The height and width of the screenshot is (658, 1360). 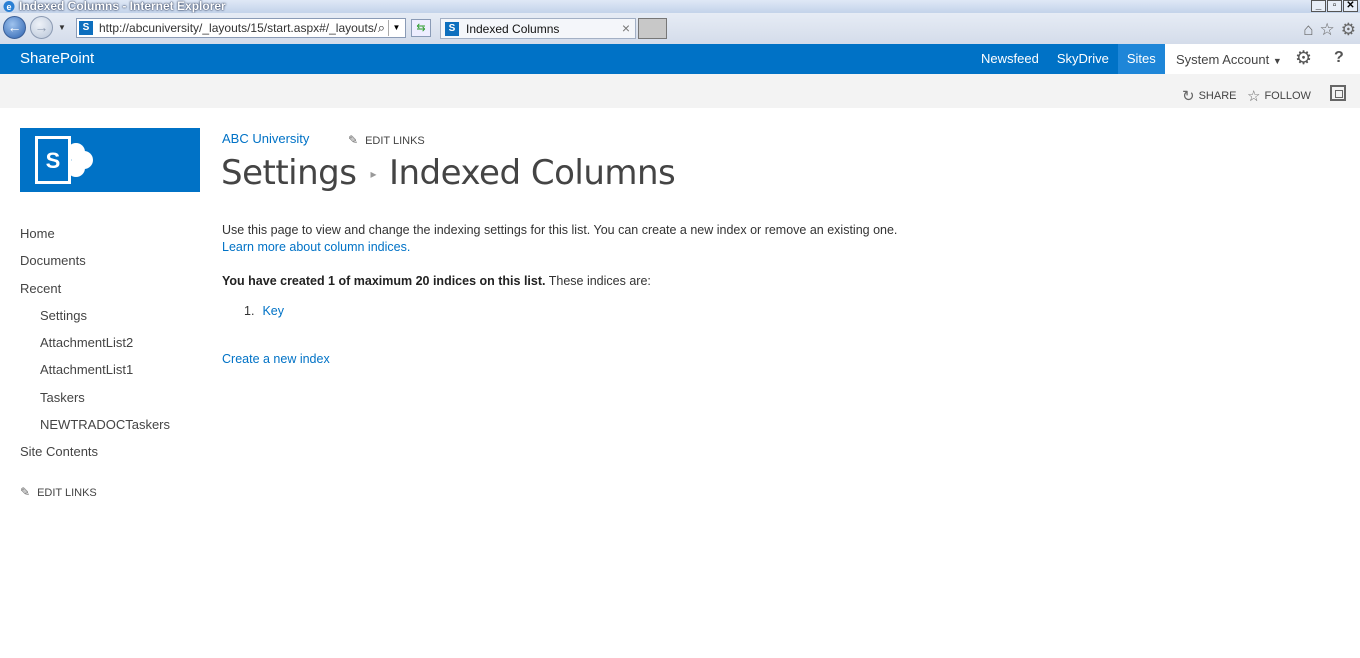 I want to click on help-button: ?, so click(x=1339, y=58).